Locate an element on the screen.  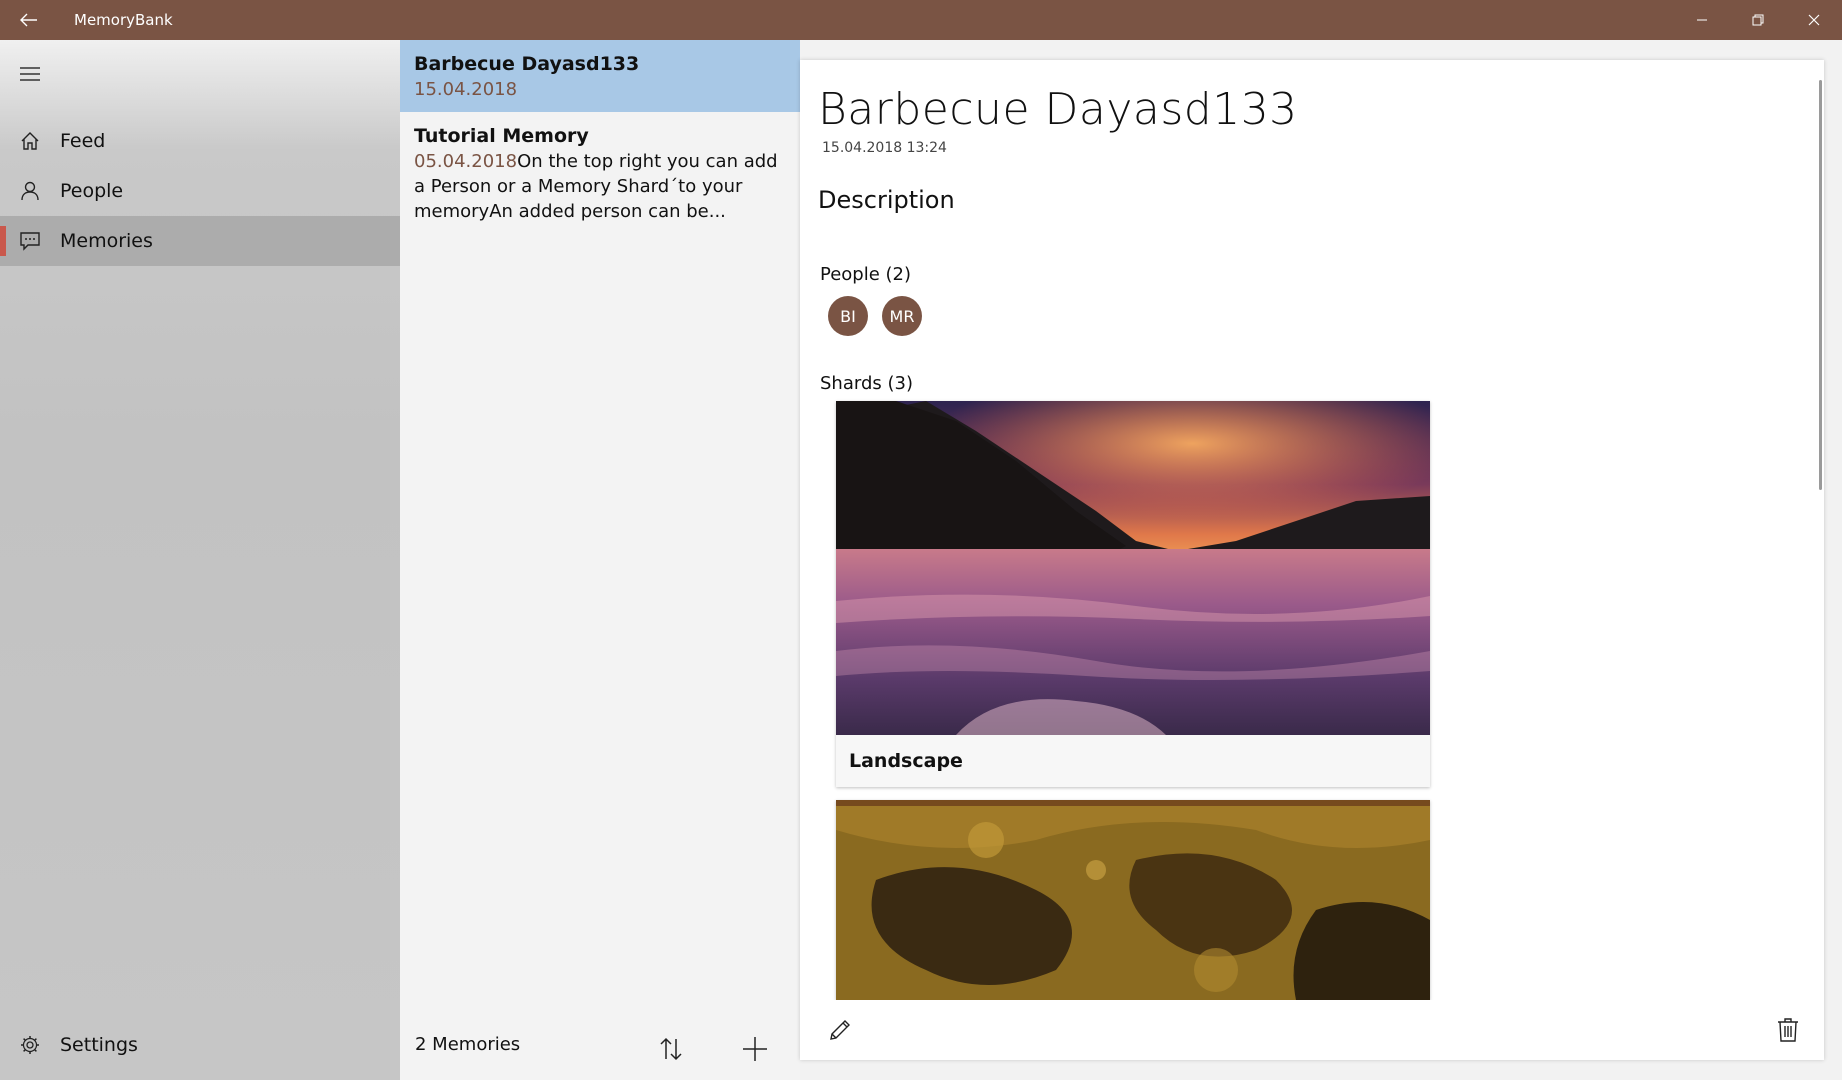
sort-icon is located at coordinates (671, 1049).